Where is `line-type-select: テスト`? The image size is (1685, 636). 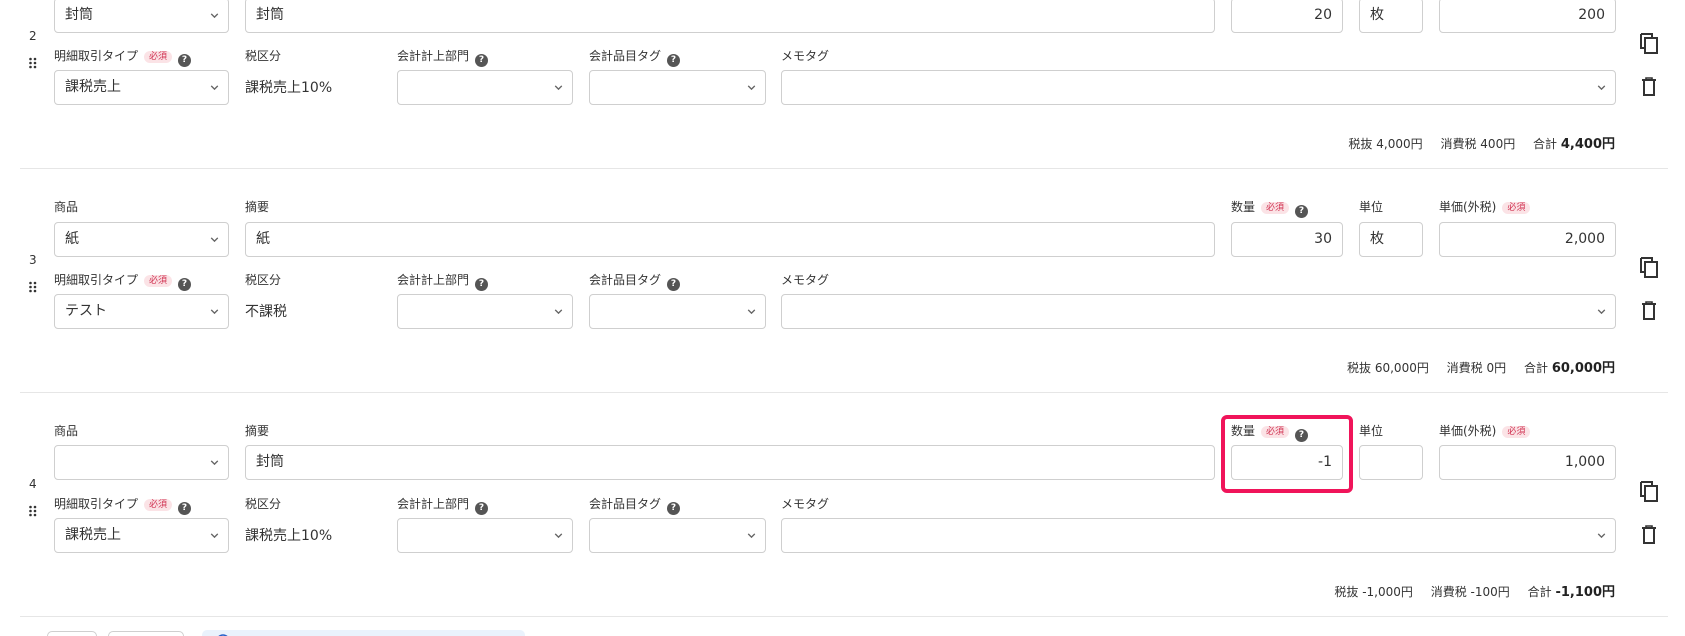 line-type-select: テスト is located at coordinates (141, 311).